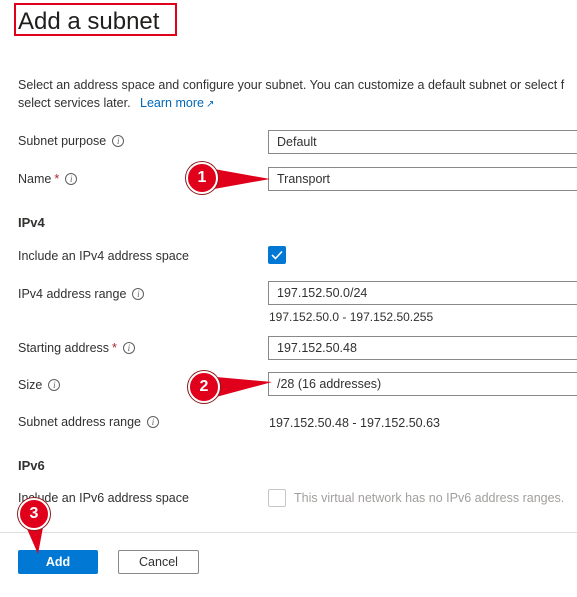 The image size is (577, 597). What do you see at coordinates (422, 293) in the screenshot?
I see `ipv4-range-dropdown: 197.152.50.0/24` at bounding box center [422, 293].